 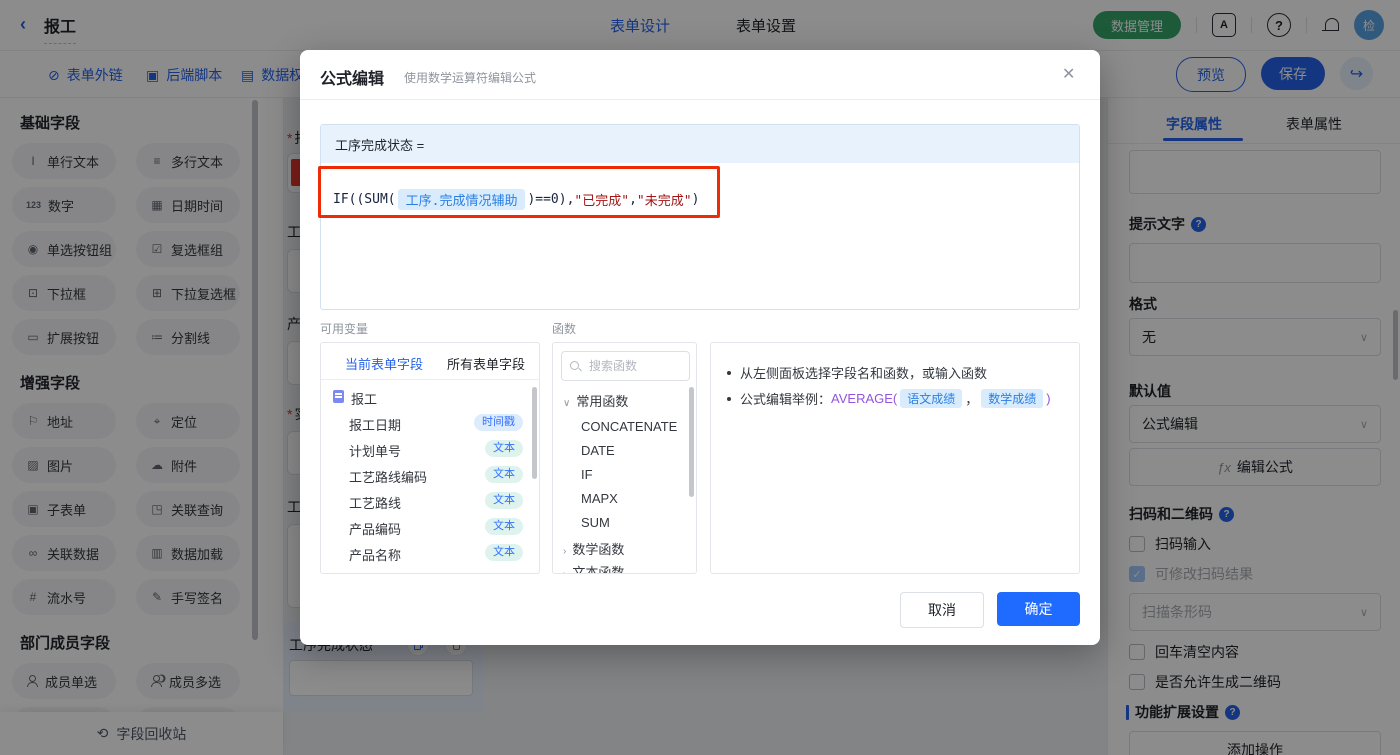 I want to click on modal-subtitle: 使用数学运算符编辑公式, so click(x=470, y=78).